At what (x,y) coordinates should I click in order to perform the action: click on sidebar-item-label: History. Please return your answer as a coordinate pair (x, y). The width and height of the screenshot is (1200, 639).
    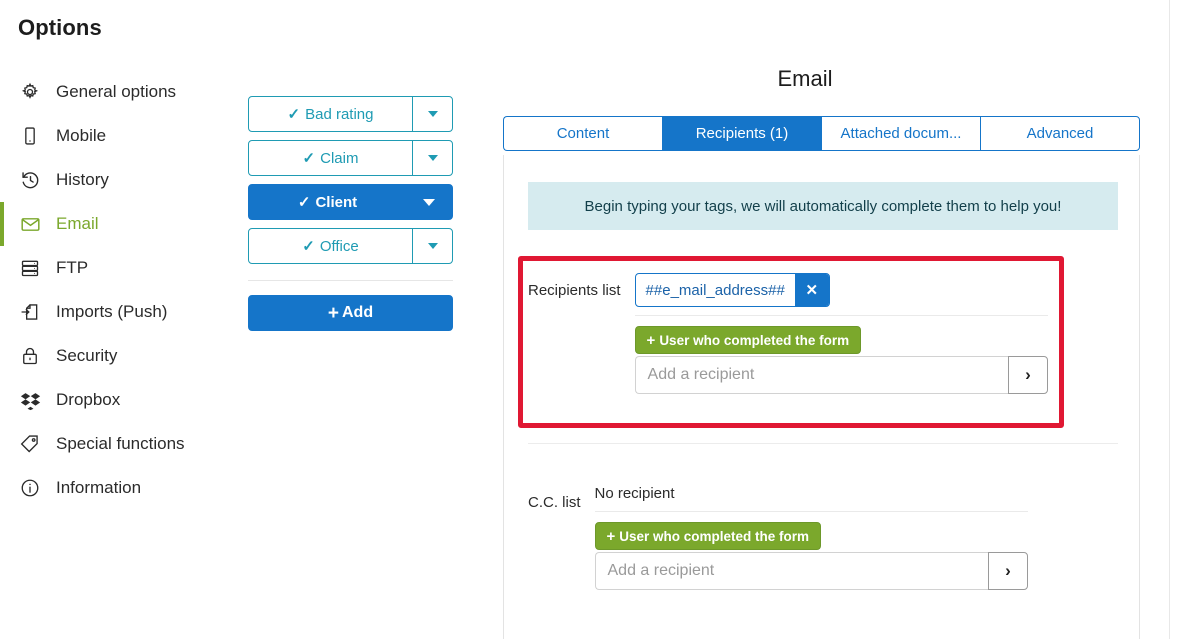
    Looking at the image, I should click on (82, 179).